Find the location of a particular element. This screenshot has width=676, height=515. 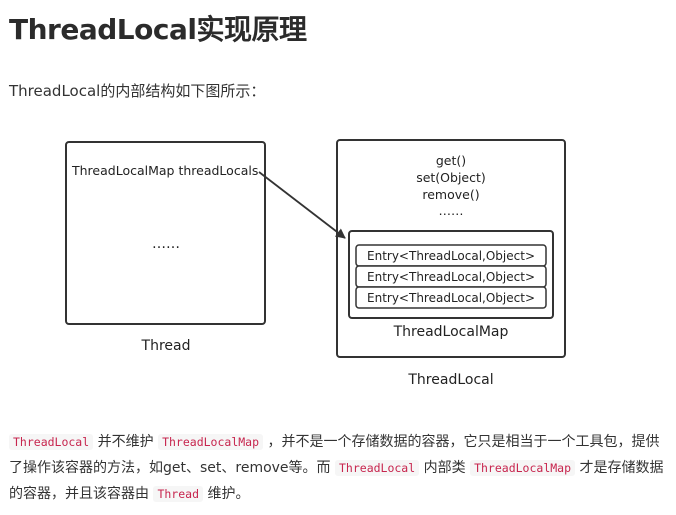

threadlocal-label: ThreadLocal is located at coordinates (450, 380).